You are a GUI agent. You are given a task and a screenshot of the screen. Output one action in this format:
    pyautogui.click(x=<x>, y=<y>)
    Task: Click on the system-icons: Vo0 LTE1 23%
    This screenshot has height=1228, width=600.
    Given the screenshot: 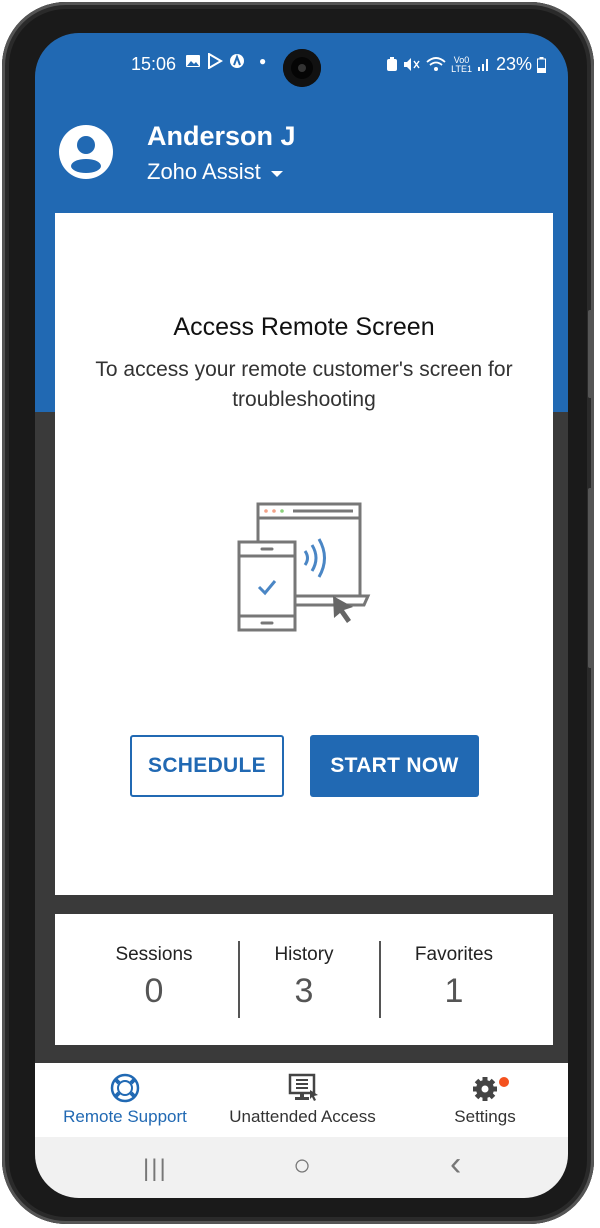 What is the action you would take?
    pyautogui.click(x=466, y=64)
    